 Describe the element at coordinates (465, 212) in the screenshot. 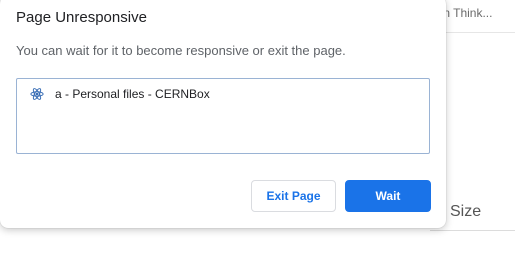

I see `size-column-header: Size` at that location.